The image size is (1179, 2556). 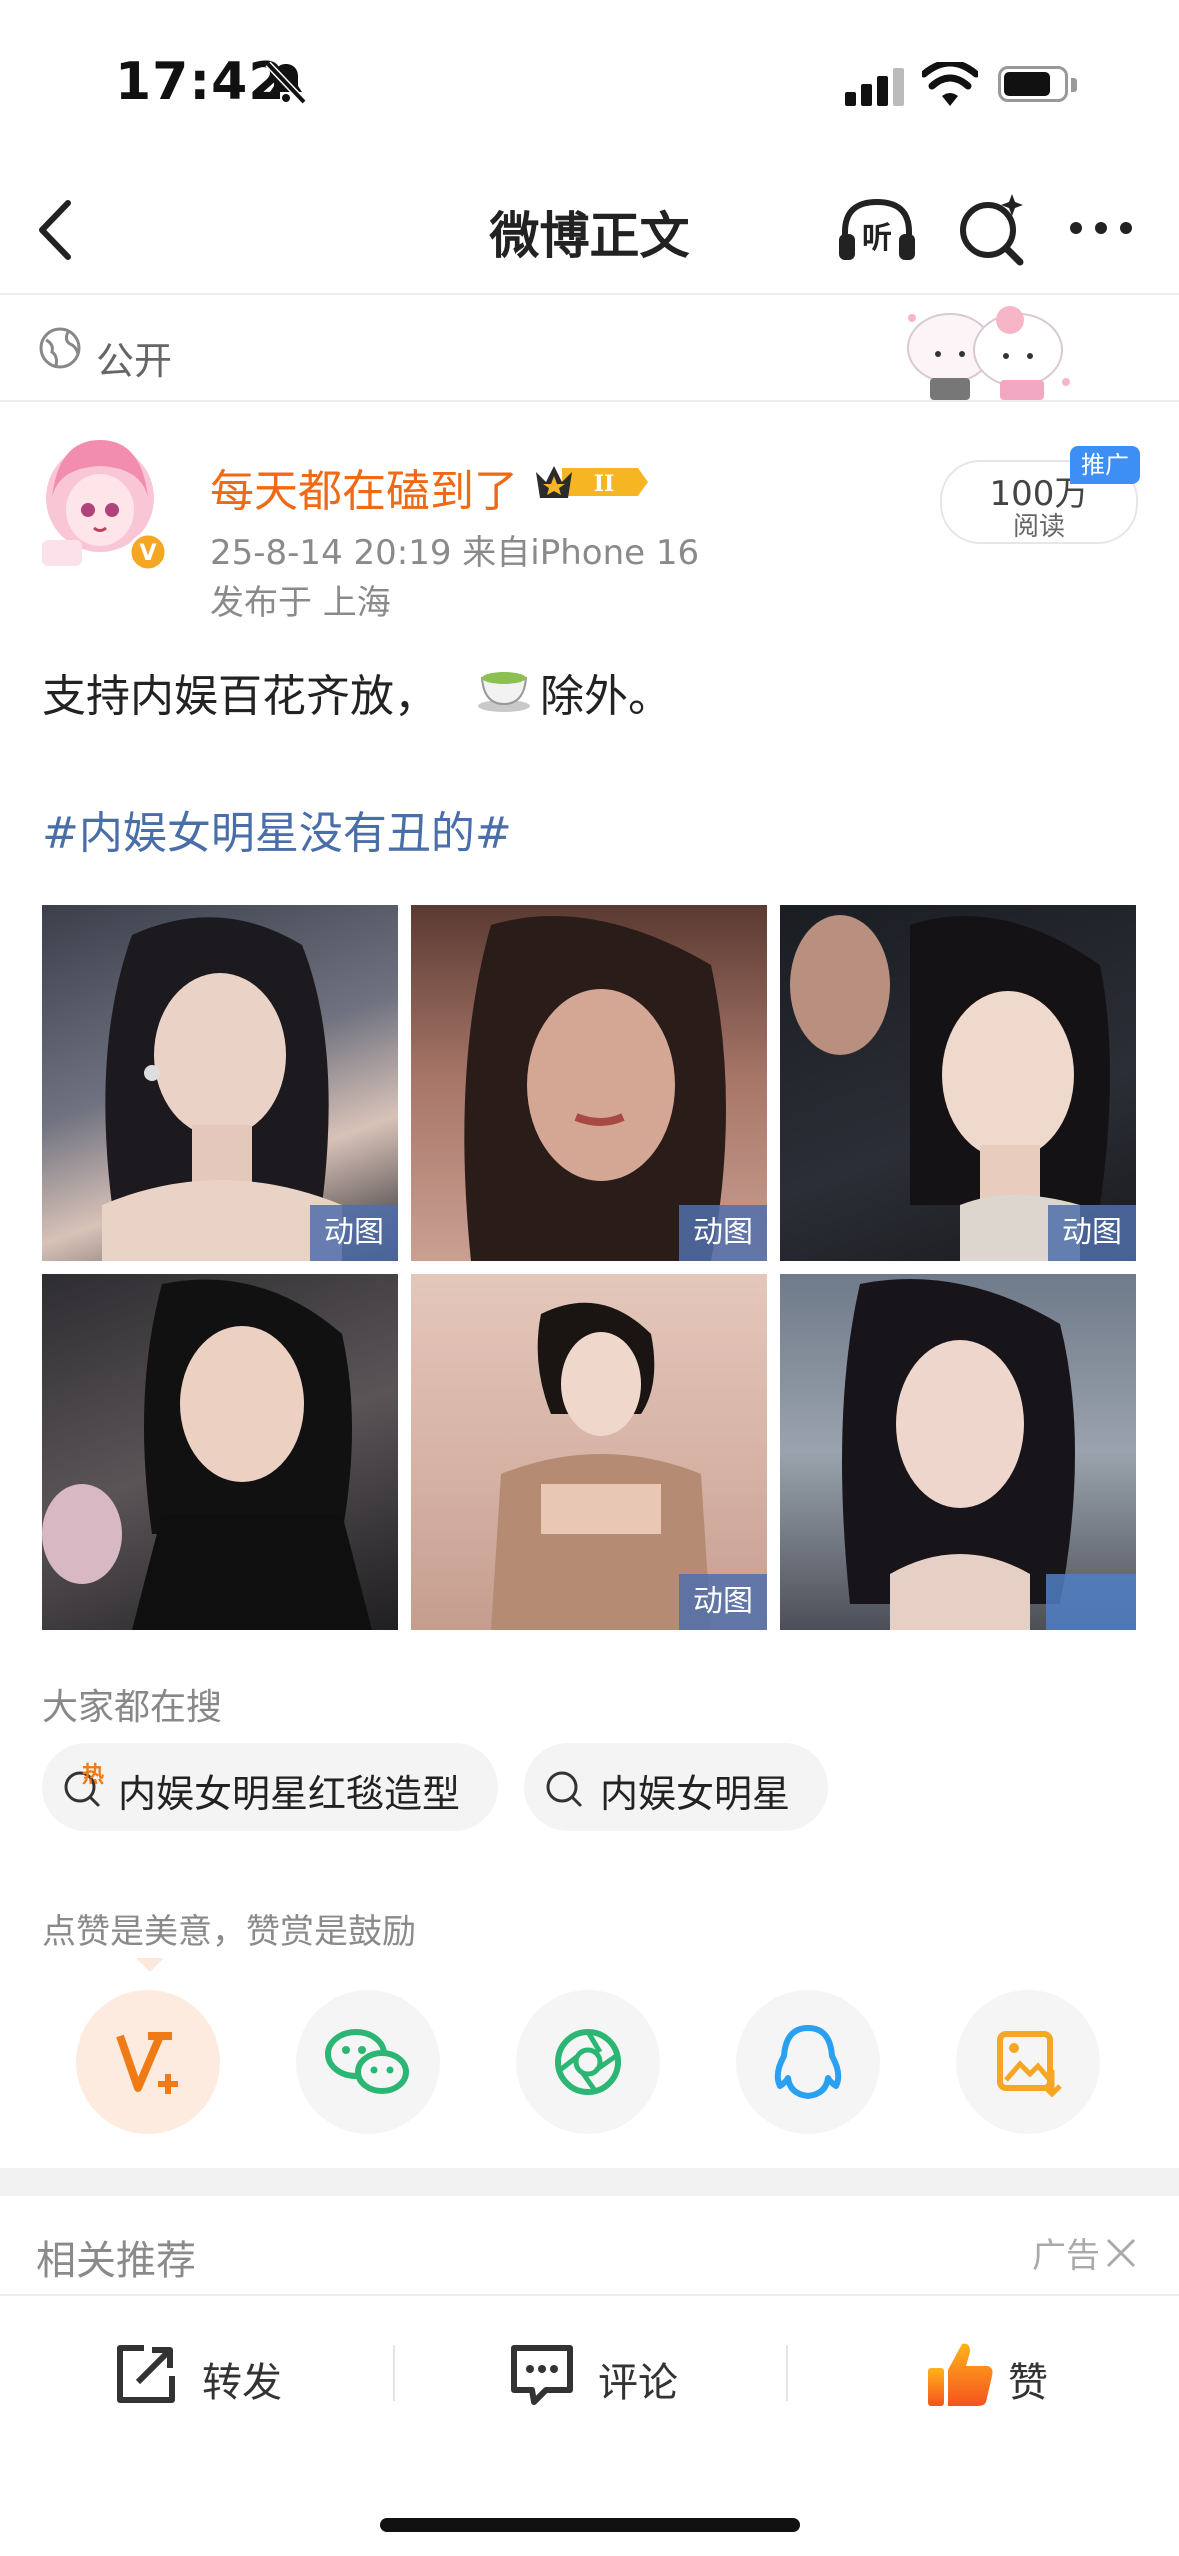 What do you see at coordinates (364, 487) in the screenshot?
I see `author-name: 每天都在磕到了` at bounding box center [364, 487].